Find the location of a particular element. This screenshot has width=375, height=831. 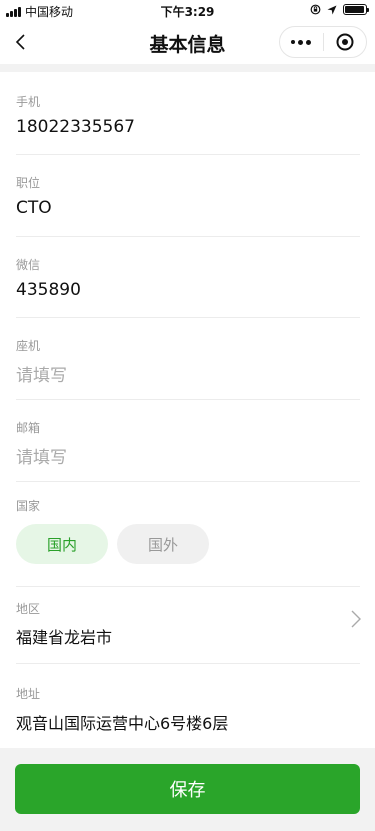

email-input: 请填写 is located at coordinates (41, 455).